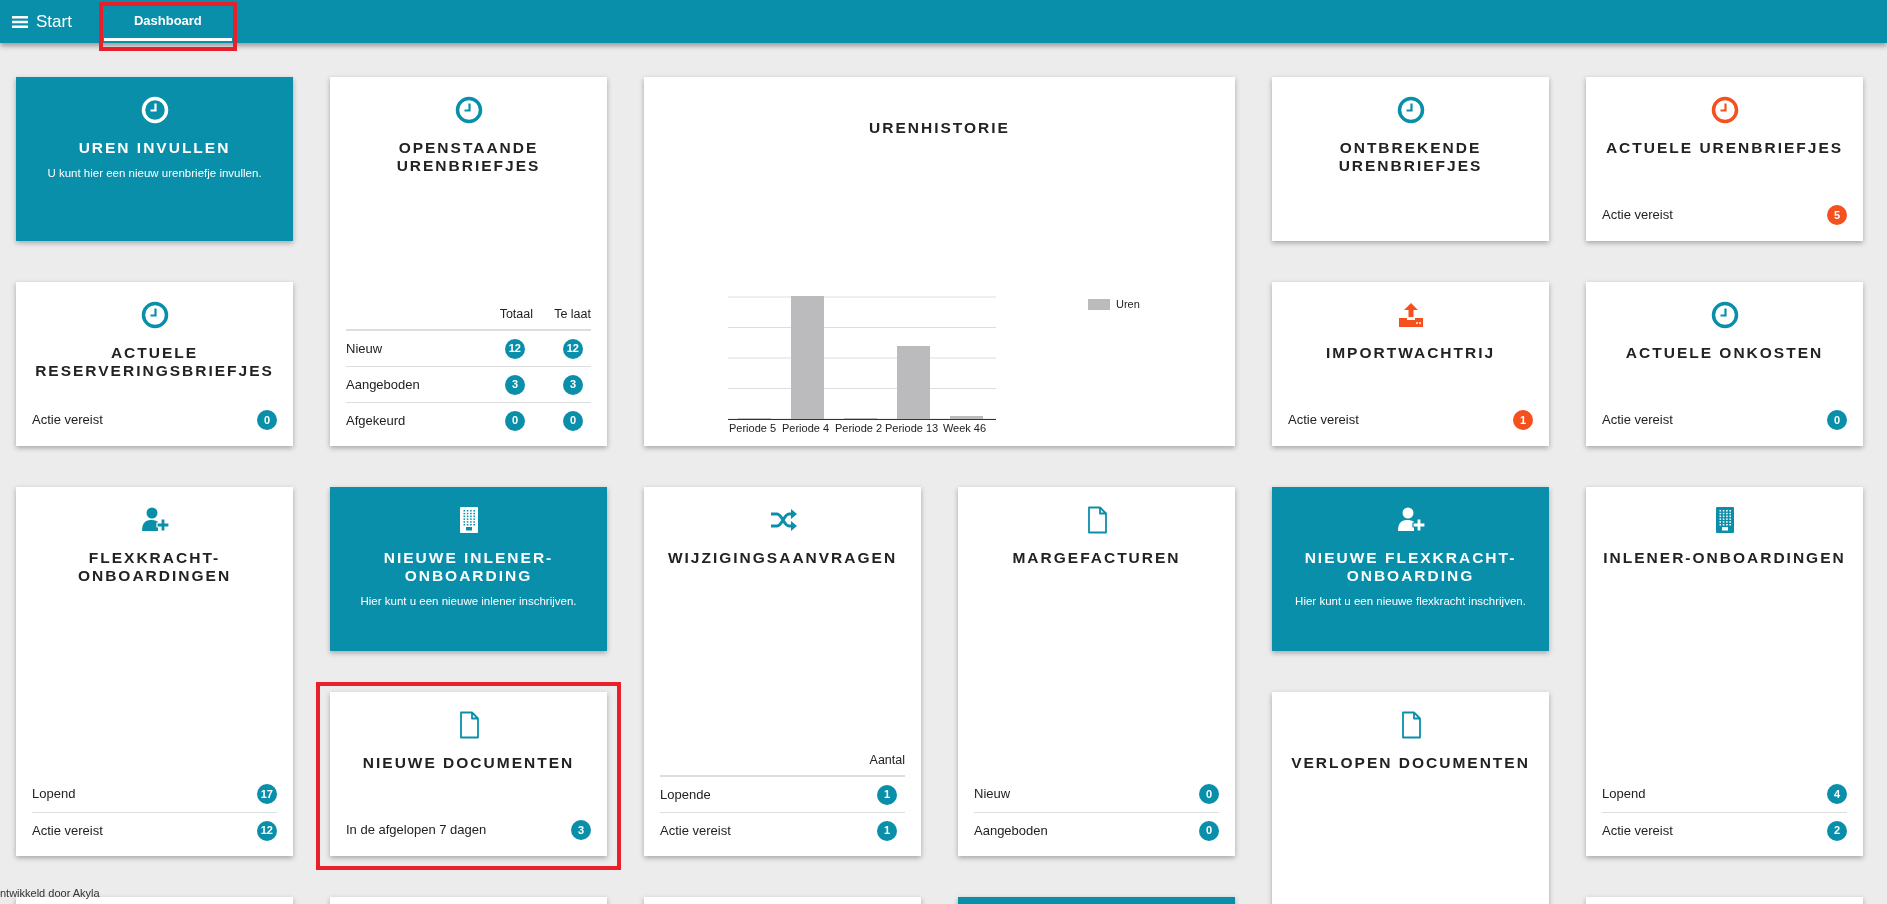 The image size is (1887, 904). I want to click on tile-title: URENHISTORIE, so click(939, 128).